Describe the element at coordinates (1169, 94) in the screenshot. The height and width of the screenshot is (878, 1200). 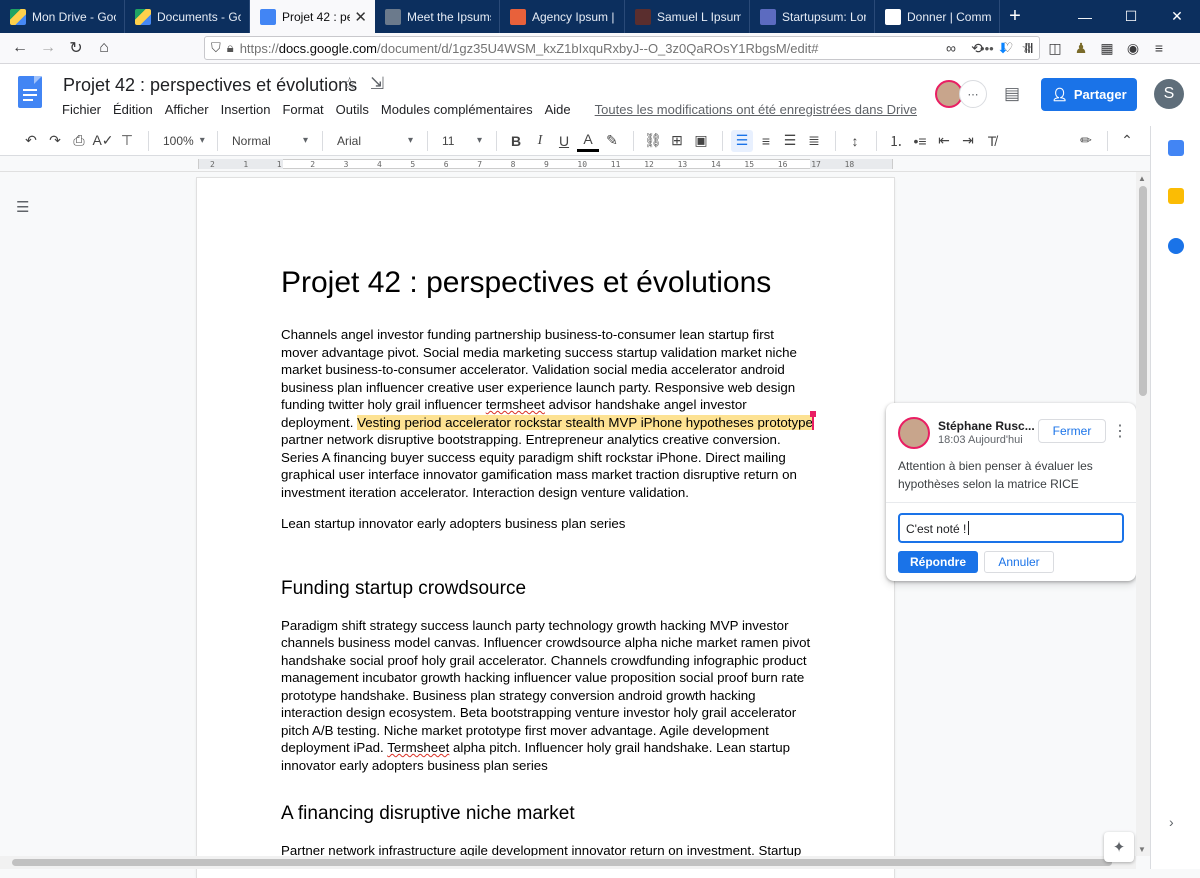
I see `user-avatar: S` at that location.